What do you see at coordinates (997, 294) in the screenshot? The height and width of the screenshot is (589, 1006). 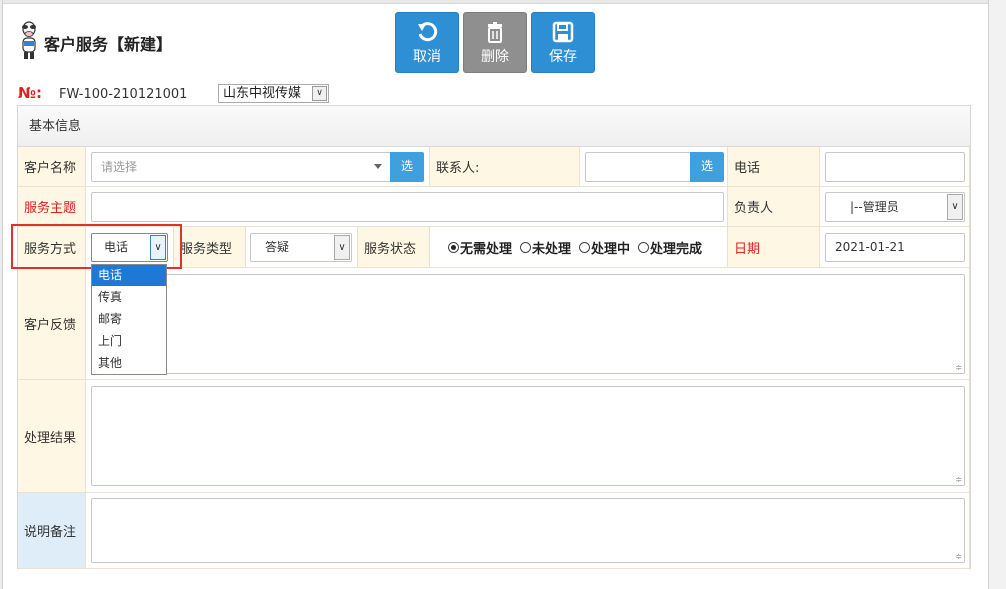 I see `window-right-scrollbar` at bounding box center [997, 294].